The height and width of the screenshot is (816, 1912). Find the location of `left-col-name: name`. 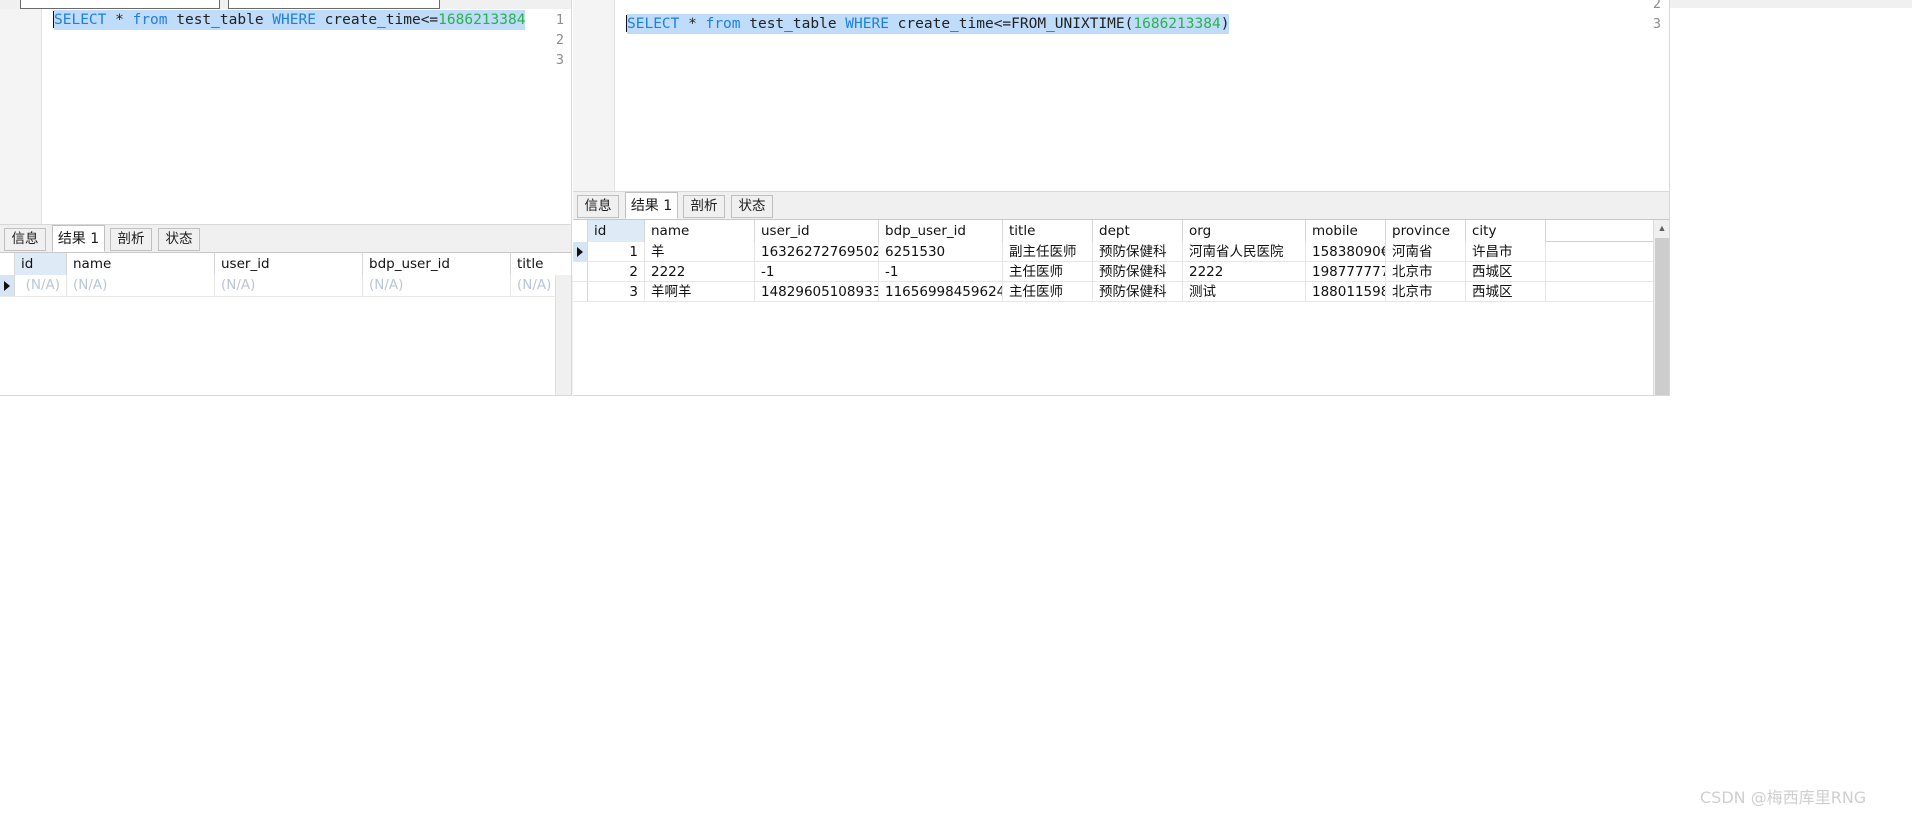

left-col-name: name is located at coordinates (141, 264).